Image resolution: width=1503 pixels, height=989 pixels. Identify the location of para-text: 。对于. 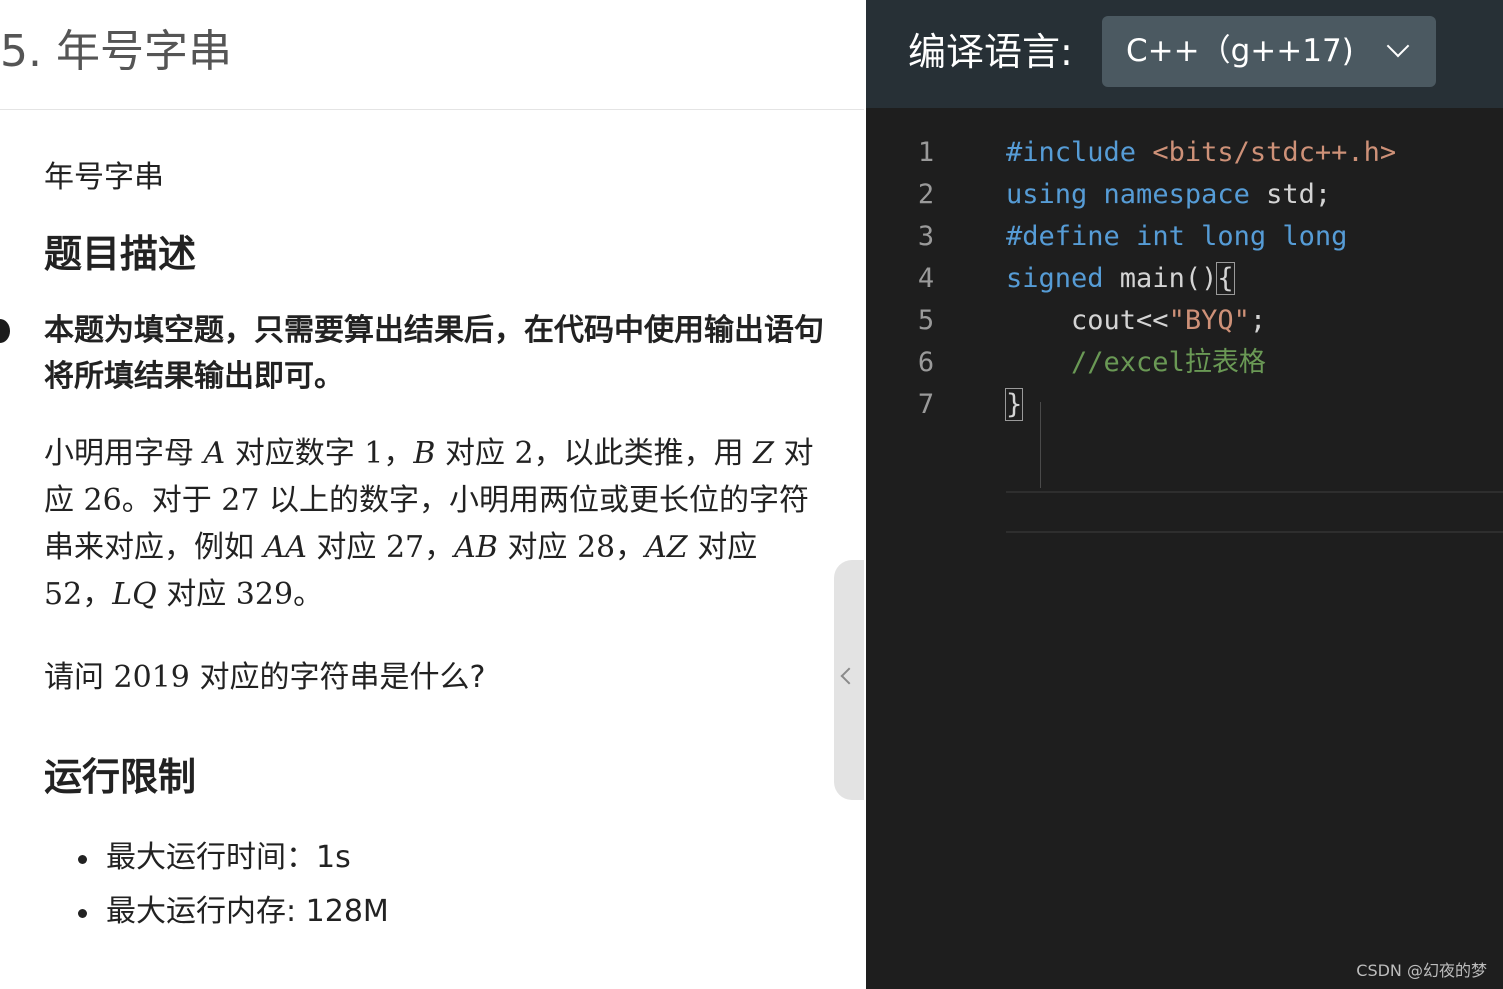
(171, 500).